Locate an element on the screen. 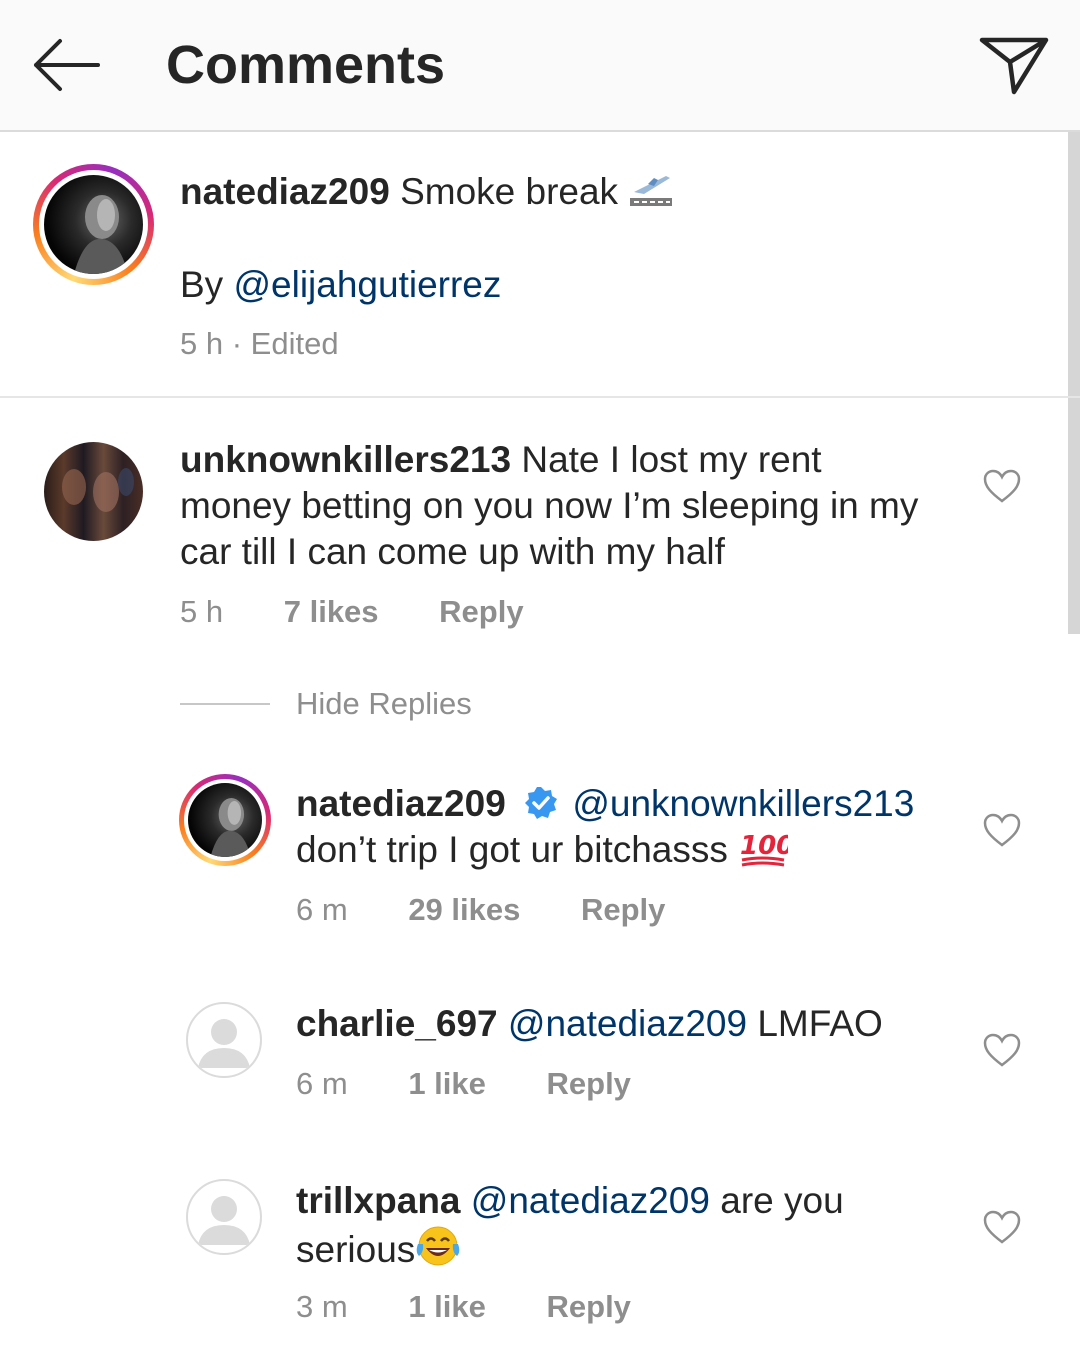 The width and height of the screenshot is (1080, 1346). hundred-points-emoji: 100 is located at coordinates (766, 853).